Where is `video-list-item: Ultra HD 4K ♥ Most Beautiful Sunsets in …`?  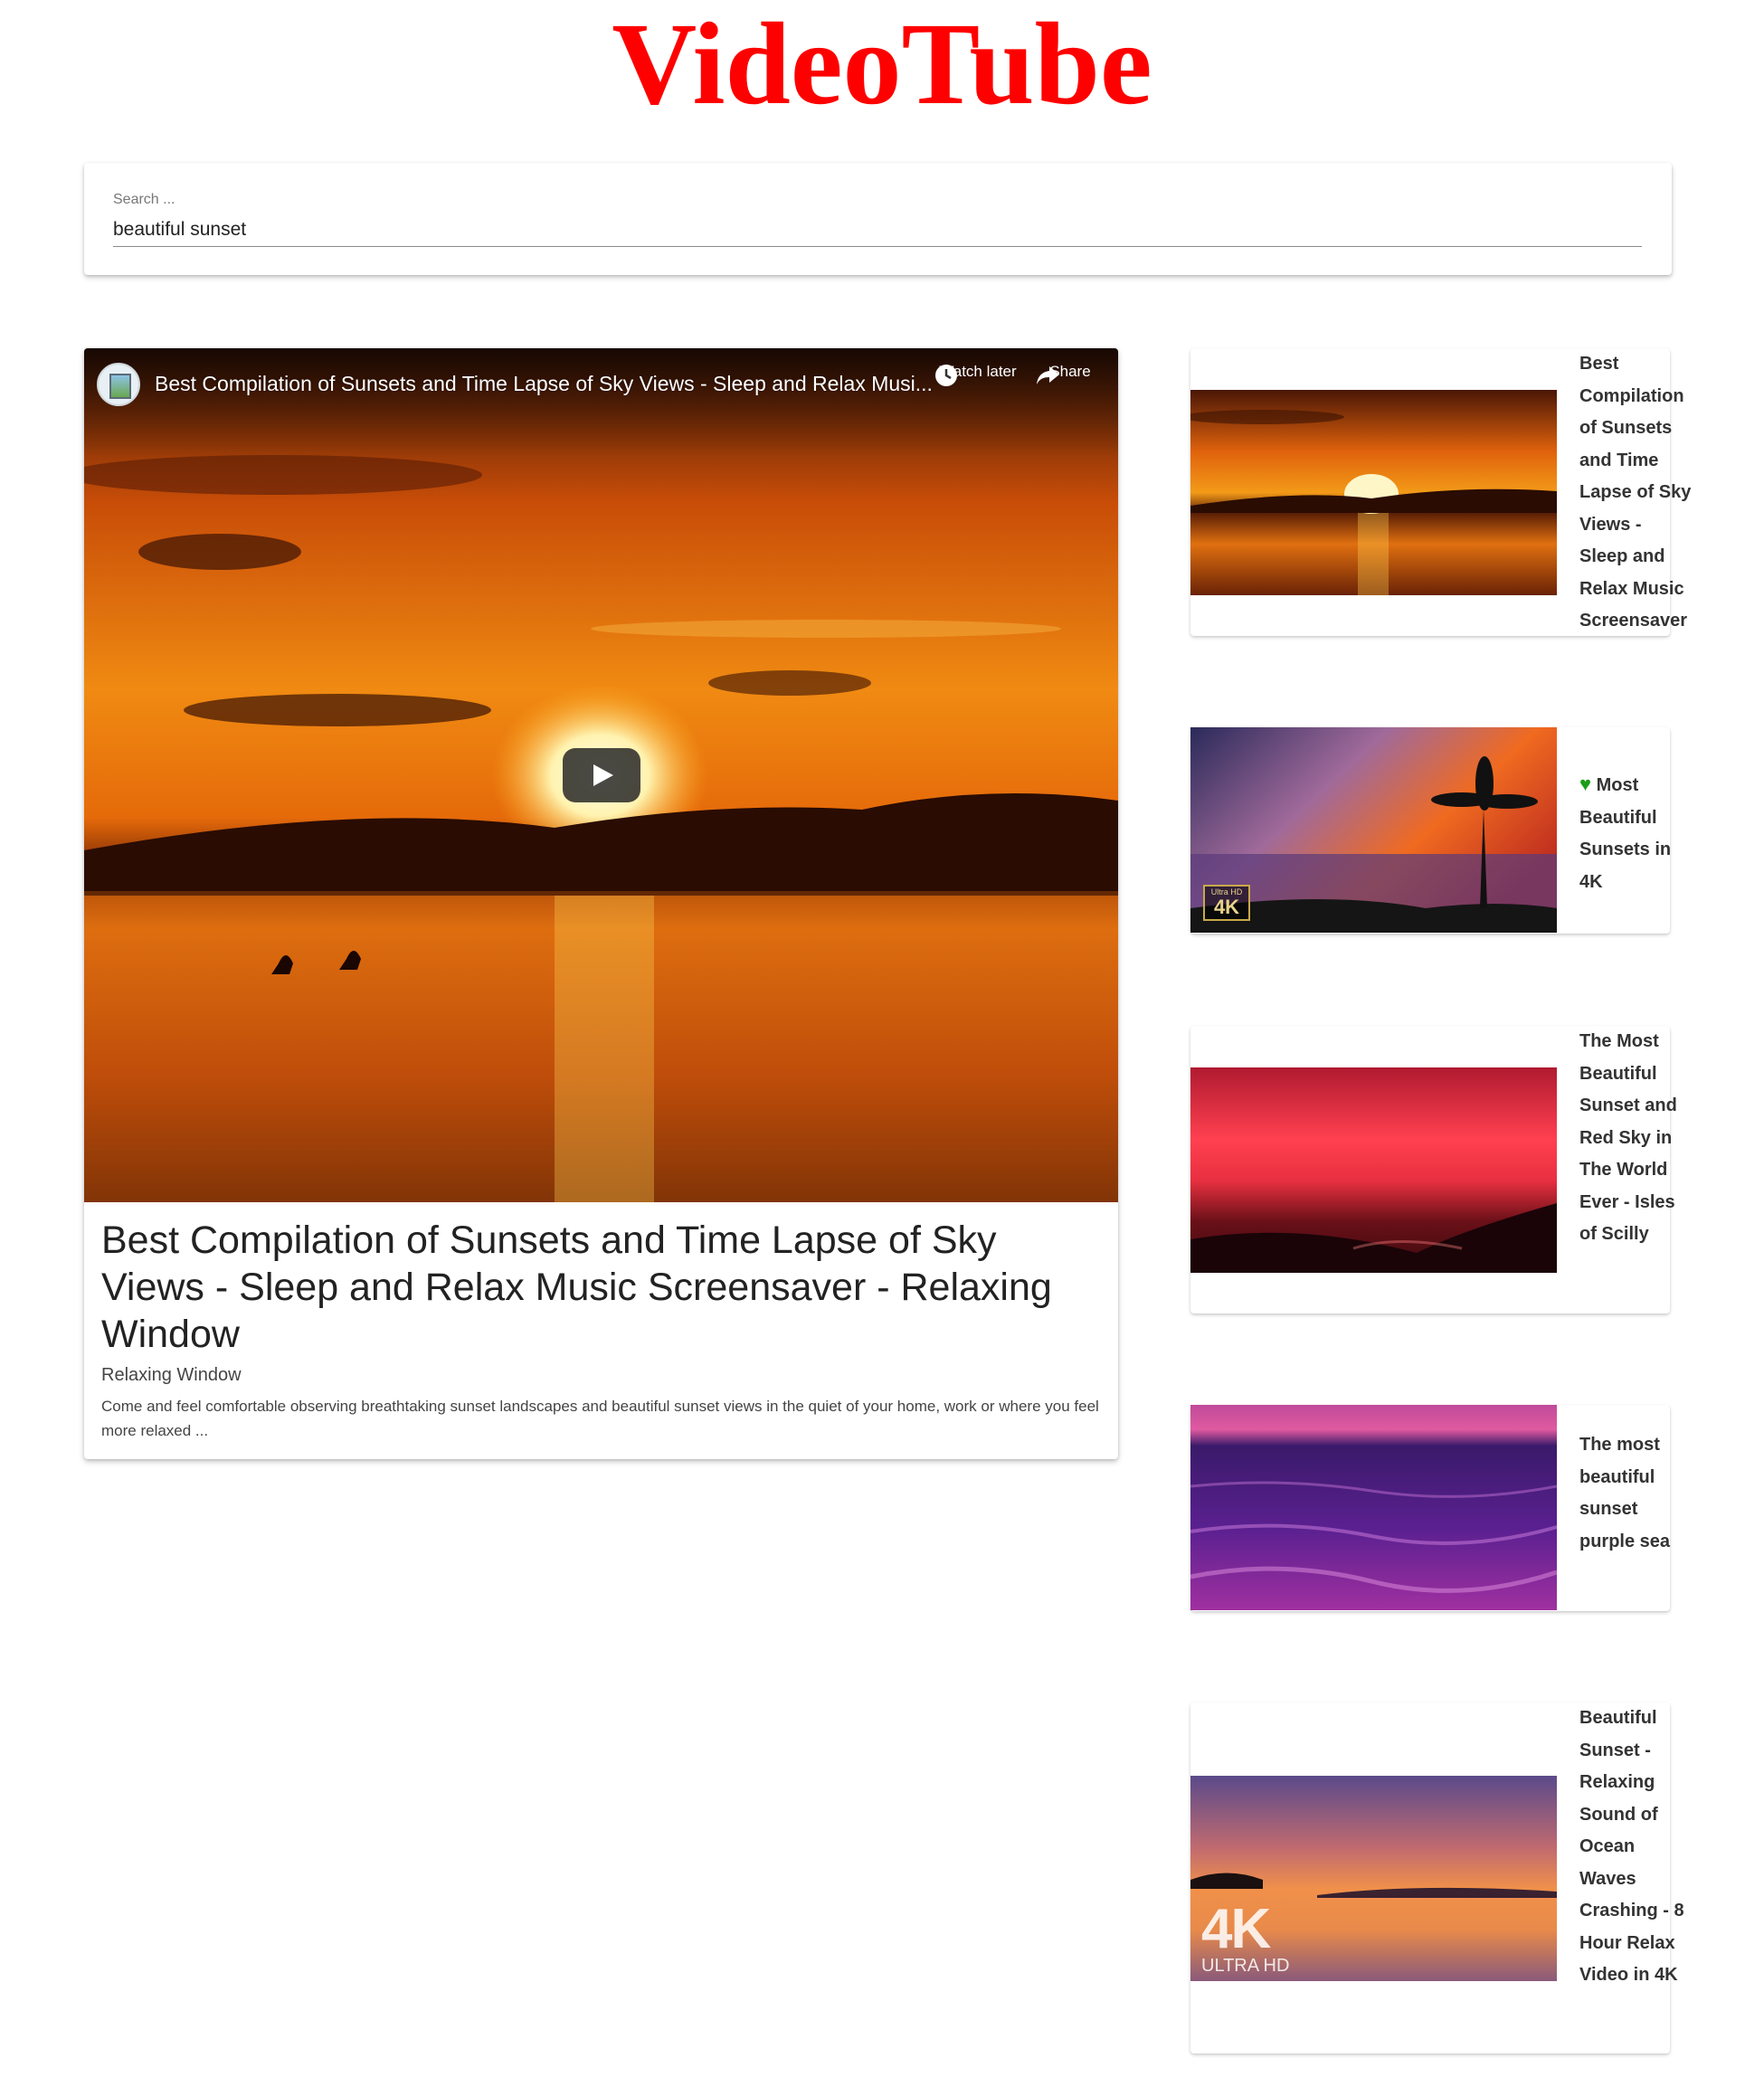 video-list-item: Ultra HD 4K ♥ Most Beautiful Sunsets in … is located at coordinates (1430, 830).